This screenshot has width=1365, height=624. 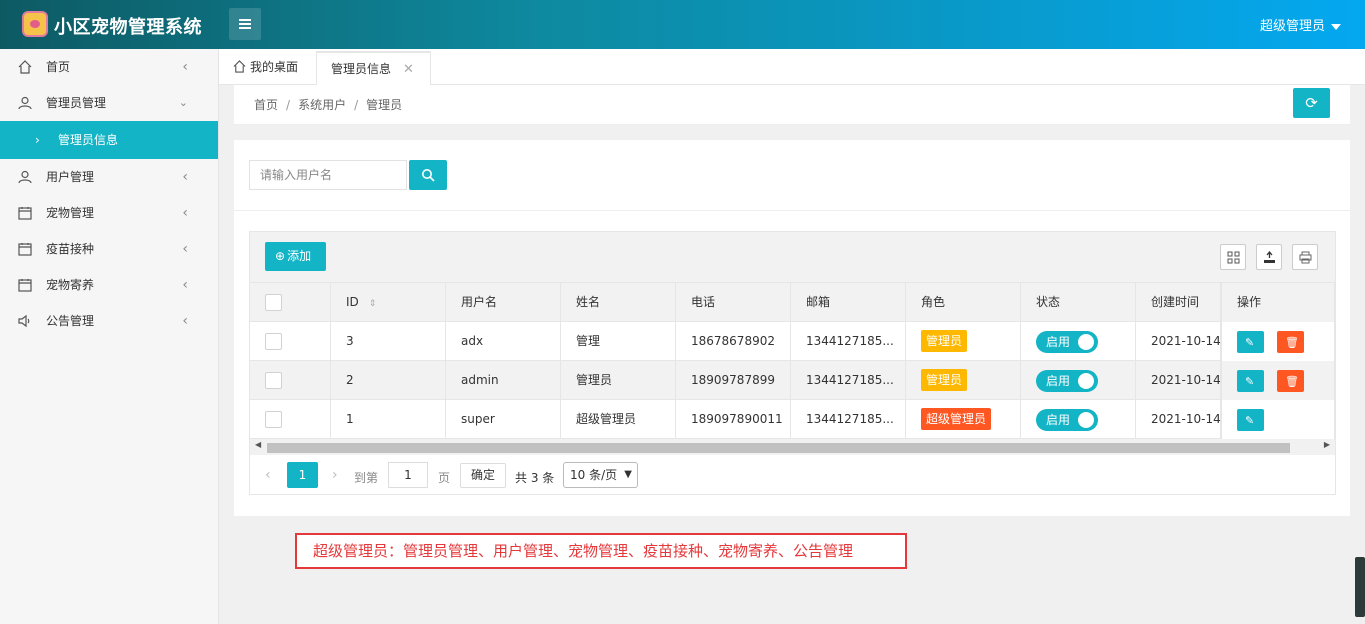 What do you see at coordinates (280, 256) in the screenshot?
I see `add-icon: ⊕` at bounding box center [280, 256].